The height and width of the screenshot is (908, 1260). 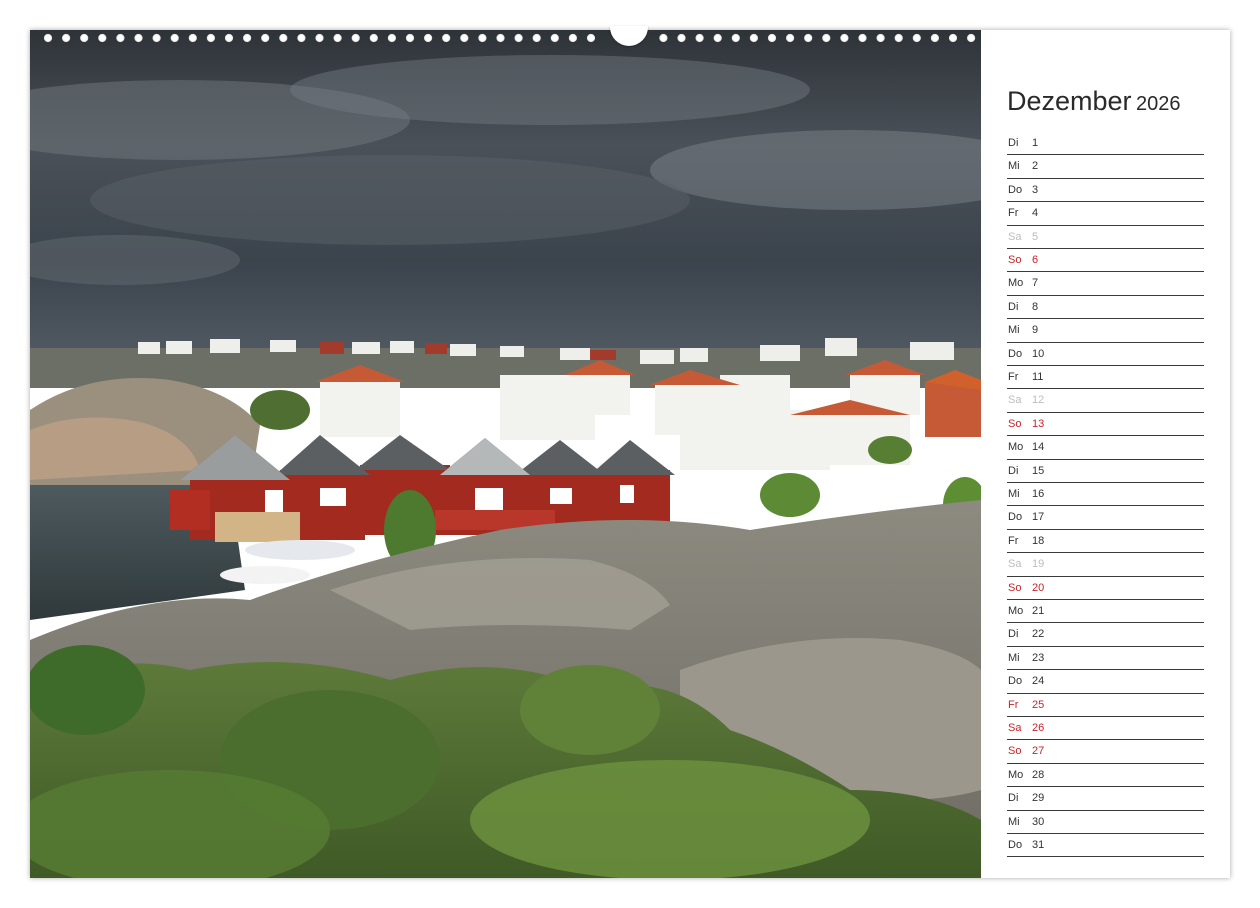 What do you see at coordinates (1105, 776) in the screenshot?
I see `day-row: Mo 28` at bounding box center [1105, 776].